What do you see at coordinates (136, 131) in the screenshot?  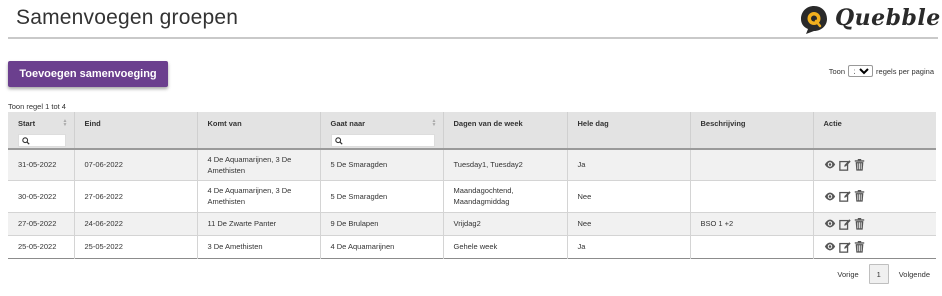 I see `column-header-end: Eind` at bounding box center [136, 131].